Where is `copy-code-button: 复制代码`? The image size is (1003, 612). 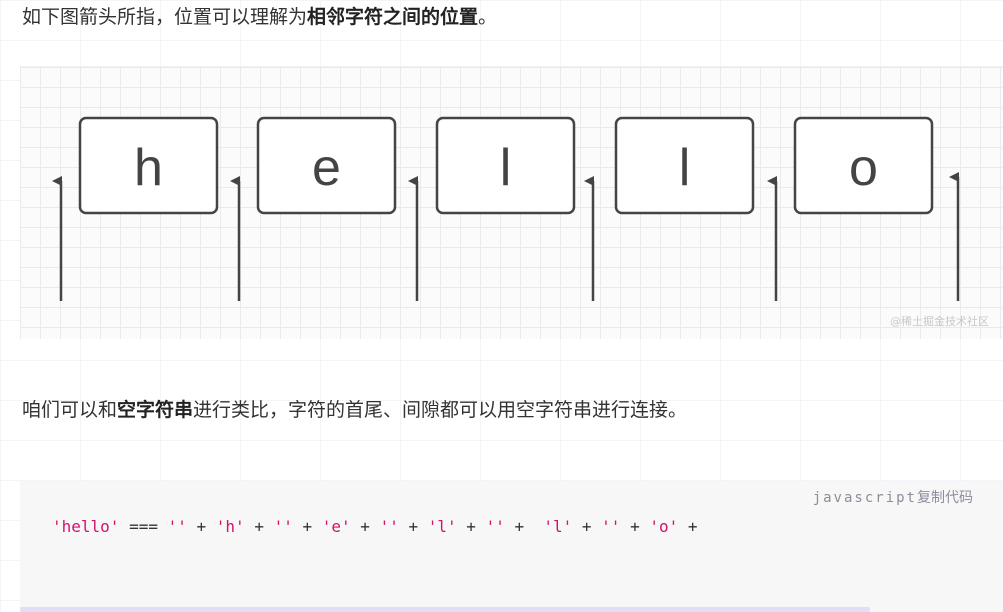
copy-code-button: 复制代码 is located at coordinates (945, 498).